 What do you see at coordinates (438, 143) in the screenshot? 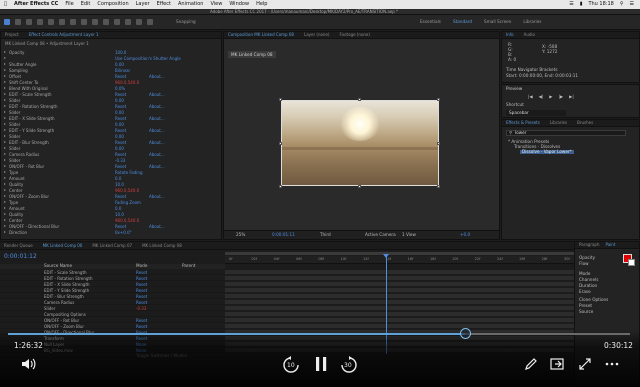
I see `transform-handle-mr` at bounding box center [438, 143].